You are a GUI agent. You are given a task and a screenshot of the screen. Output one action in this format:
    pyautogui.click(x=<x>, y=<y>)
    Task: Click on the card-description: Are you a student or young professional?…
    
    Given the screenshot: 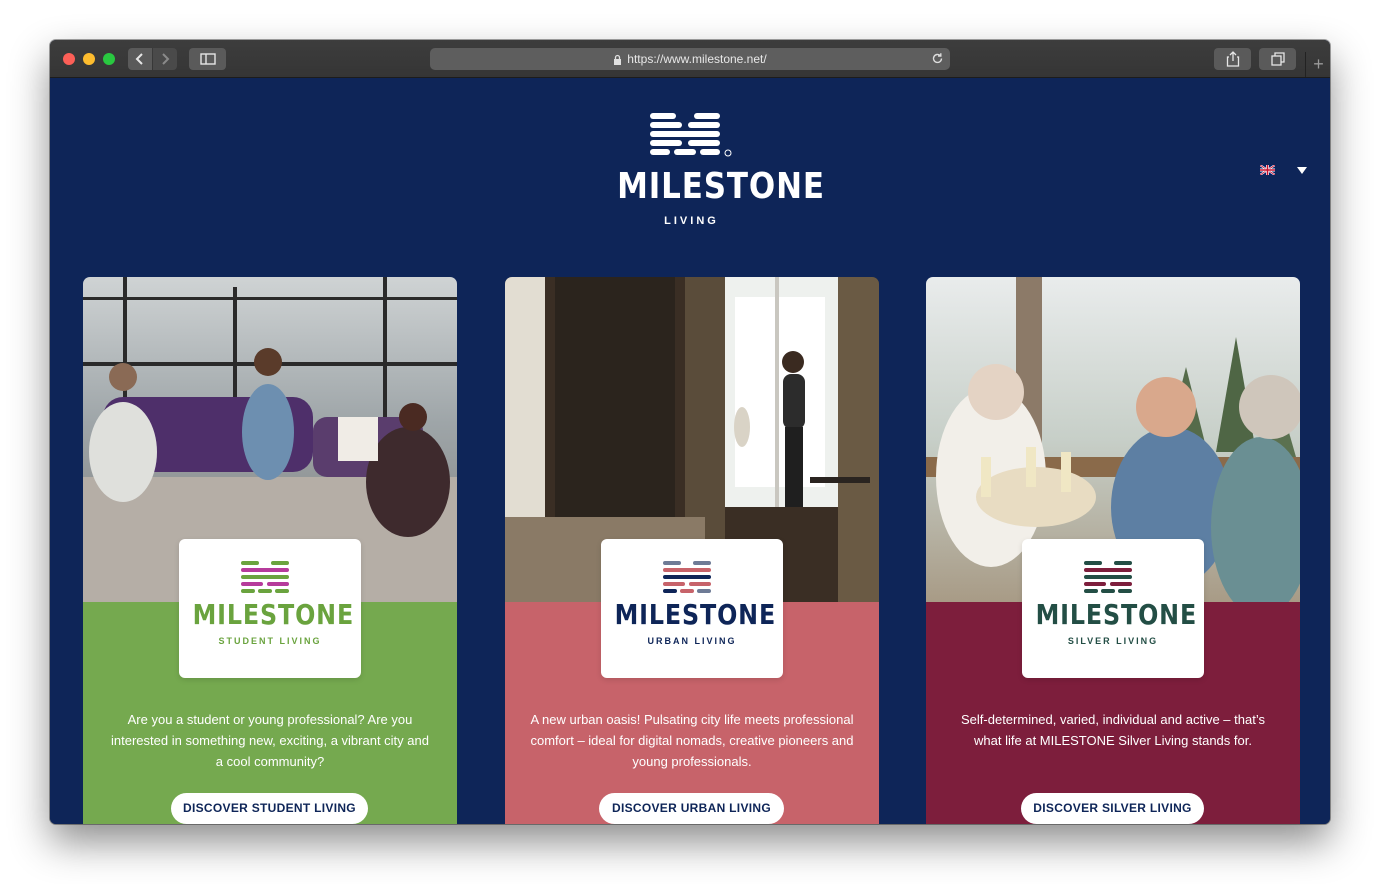 What is the action you would take?
    pyautogui.click(x=270, y=740)
    